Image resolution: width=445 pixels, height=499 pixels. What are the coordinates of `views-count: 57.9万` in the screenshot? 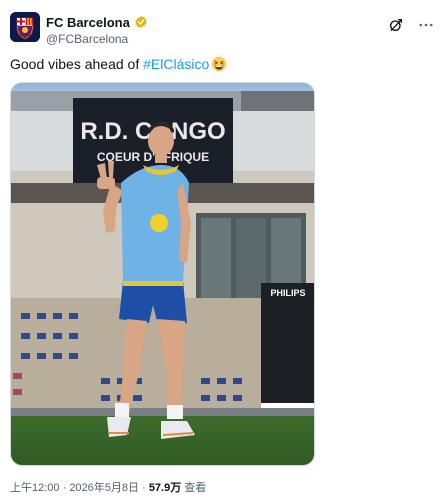 It's located at (165, 488).